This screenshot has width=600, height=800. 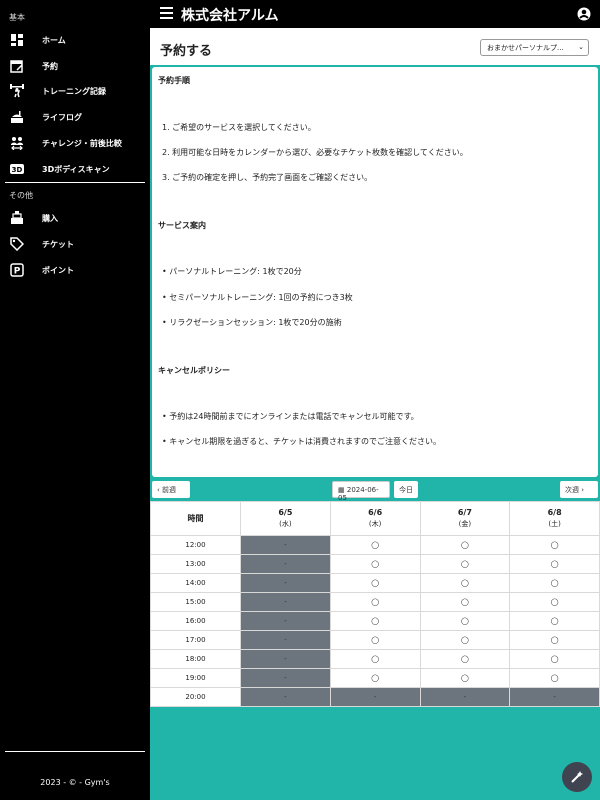 What do you see at coordinates (361, 491) in the screenshot?
I see `date-picker: ▦ 2024-06-05` at bounding box center [361, 491].